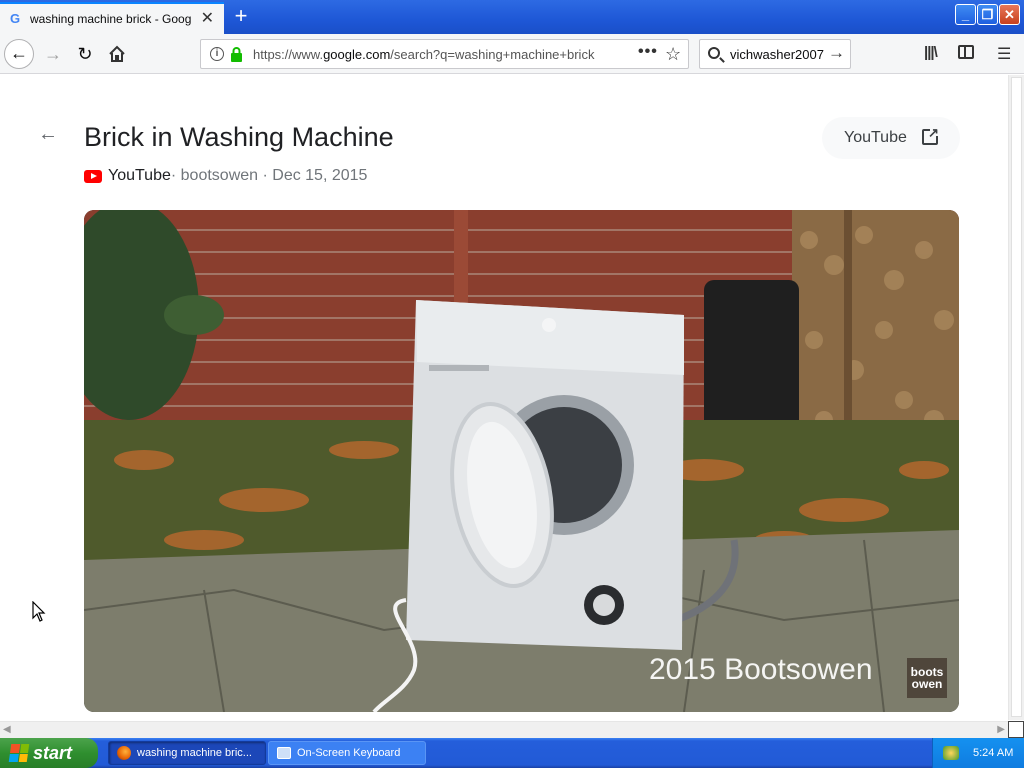 The height and width of the screenshot is (768, 1024). What do you see at coordinates (124, 753) in the screenshot?
I see `firefox-icon` at bounding box center [124, 753].